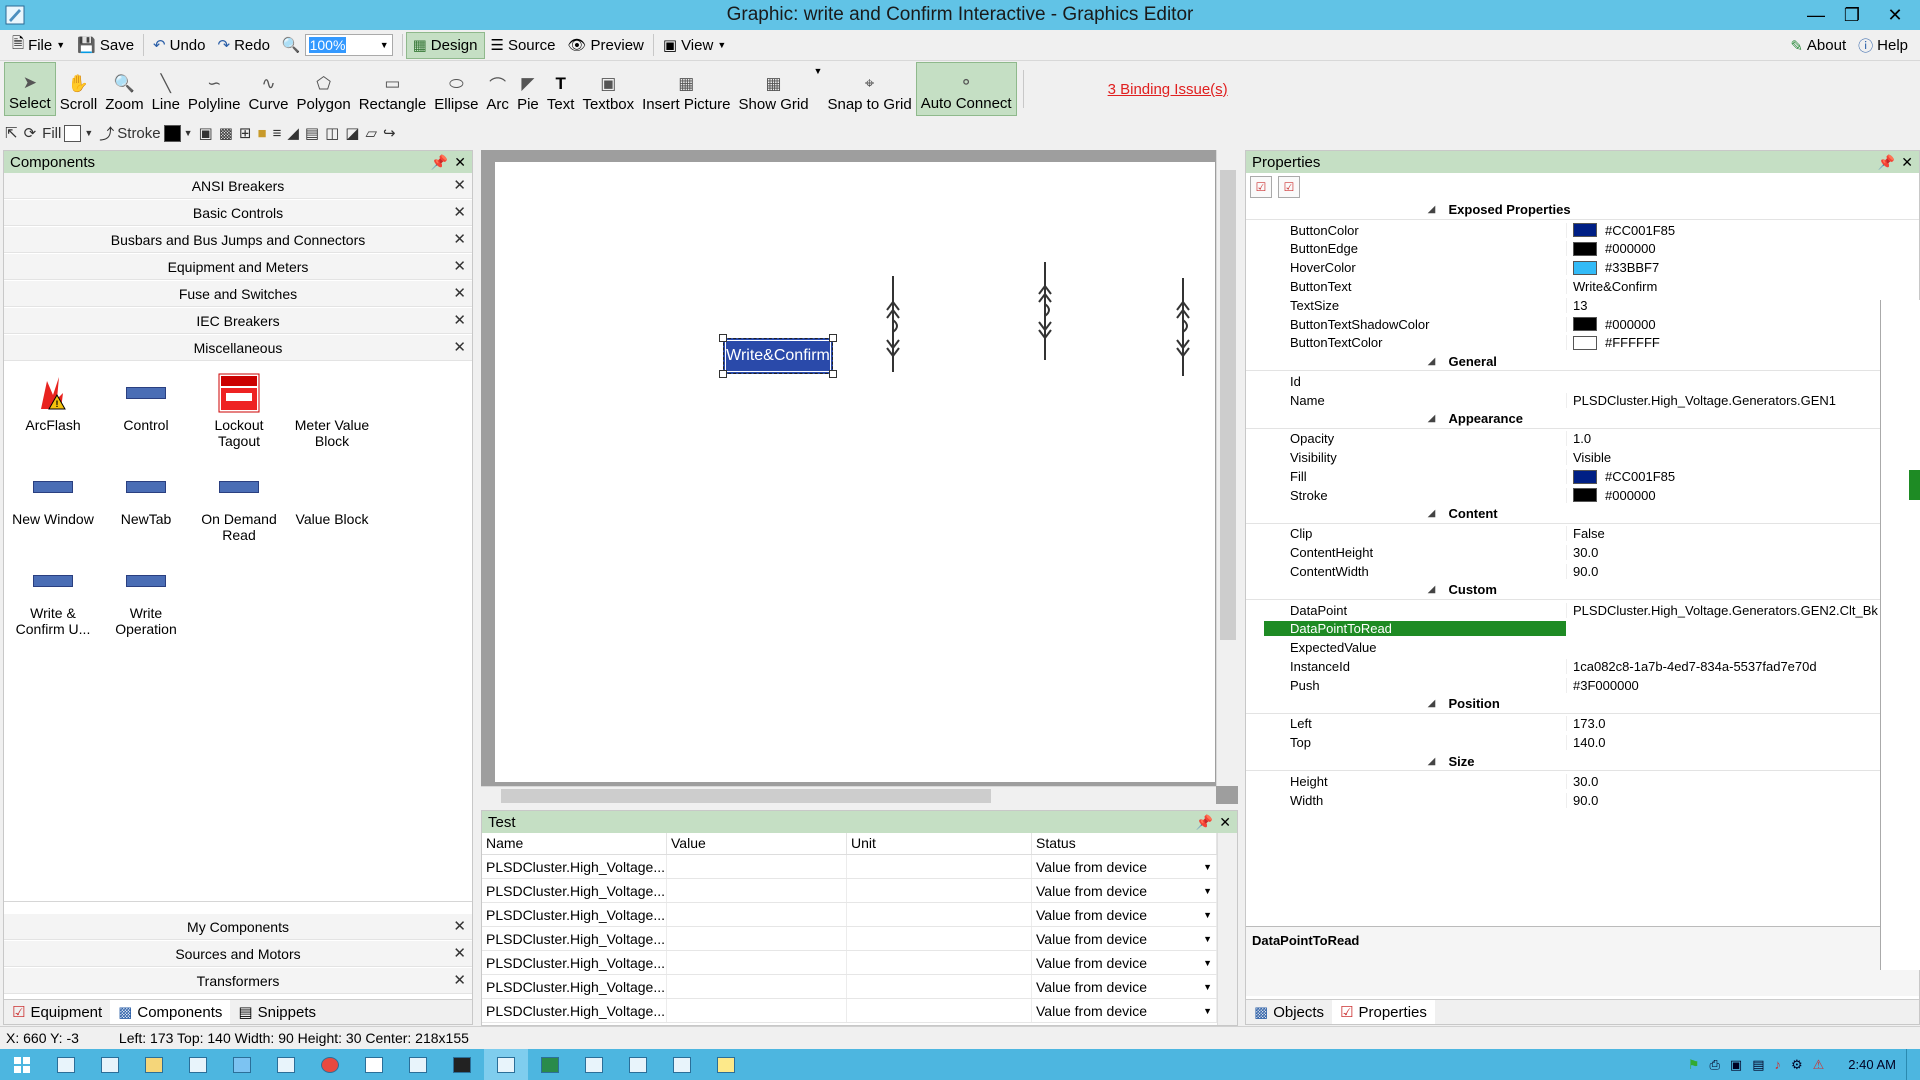 This screenshot has width=1920, height=1080. I want to click on component-new-window: New Window, so click(53, 495).